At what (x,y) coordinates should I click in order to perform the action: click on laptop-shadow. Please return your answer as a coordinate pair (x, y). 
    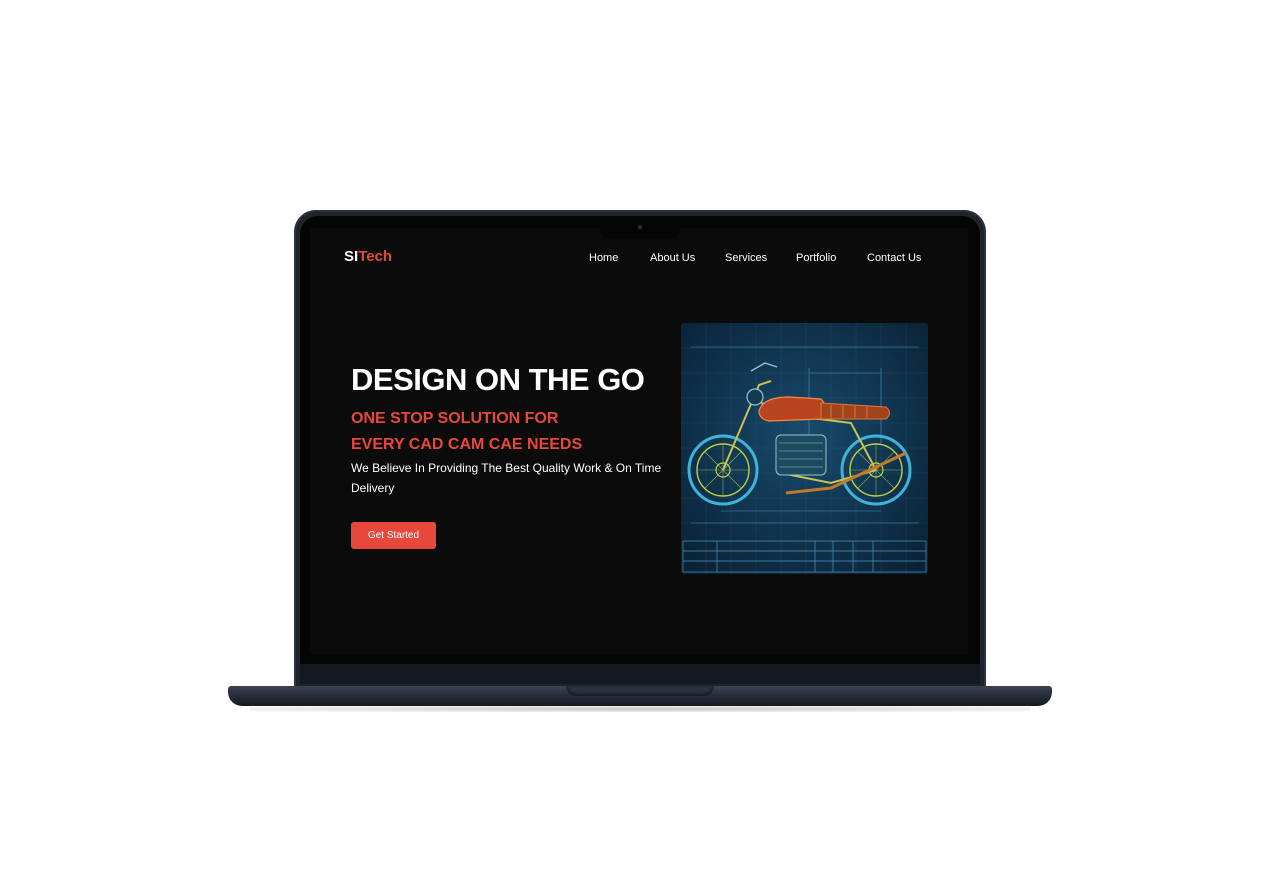
    Looking at the image, I should click on (640, 709).